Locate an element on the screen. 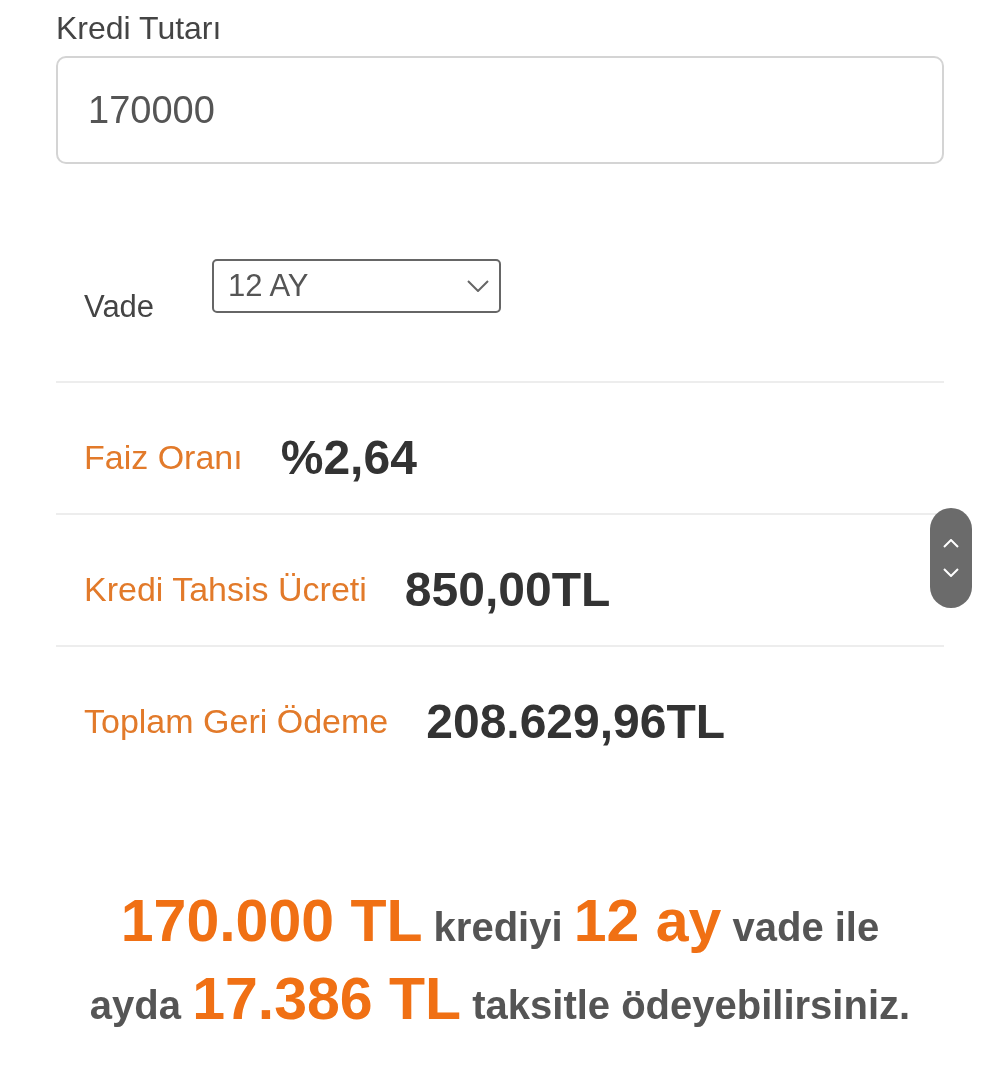 The width and height of the screenshot is (1000, 1068). detail-label: Faiz Oranı is located at coordinates (163, 457).